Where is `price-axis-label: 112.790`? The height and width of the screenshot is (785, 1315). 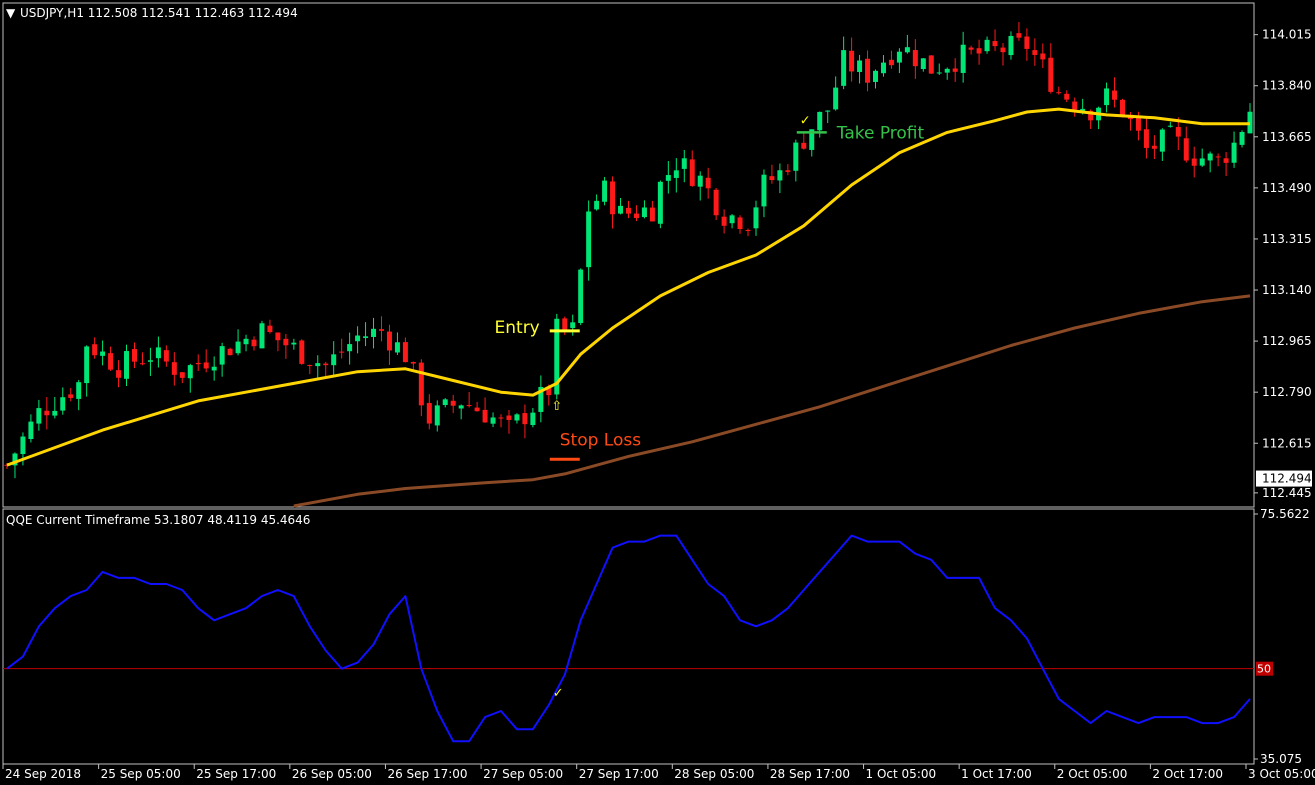 price-axis-label: 112.790 is located at coordinates (1287, 392).